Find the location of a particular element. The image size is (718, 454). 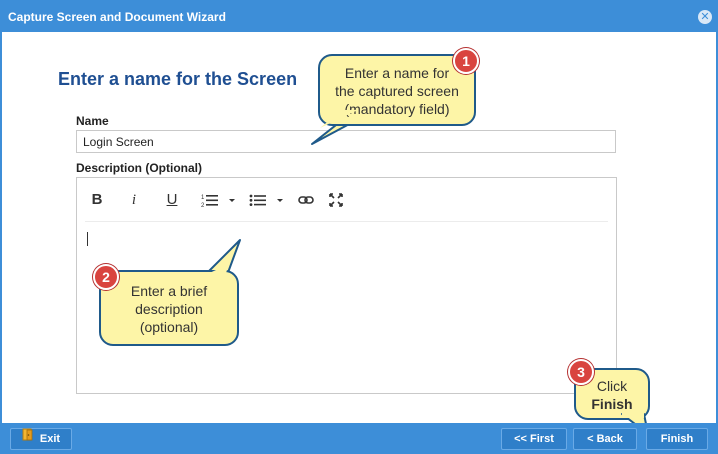

callout-1-badge: 1 is located at coordinates (466, 61).